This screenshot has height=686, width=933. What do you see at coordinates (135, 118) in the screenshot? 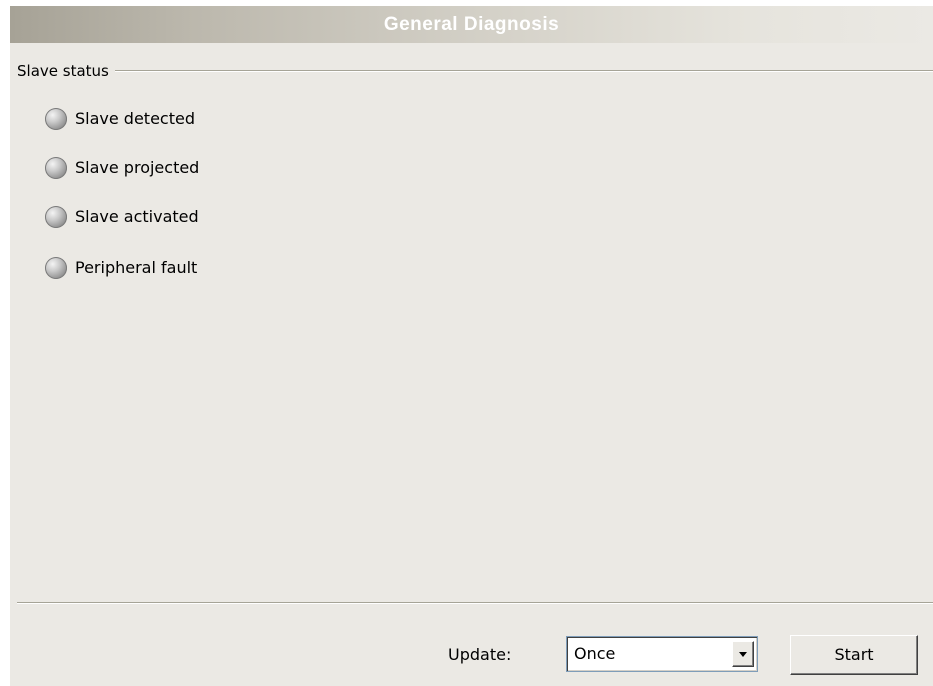
I see `status-item-label: Slave detected` at bounding box center [135, 118].